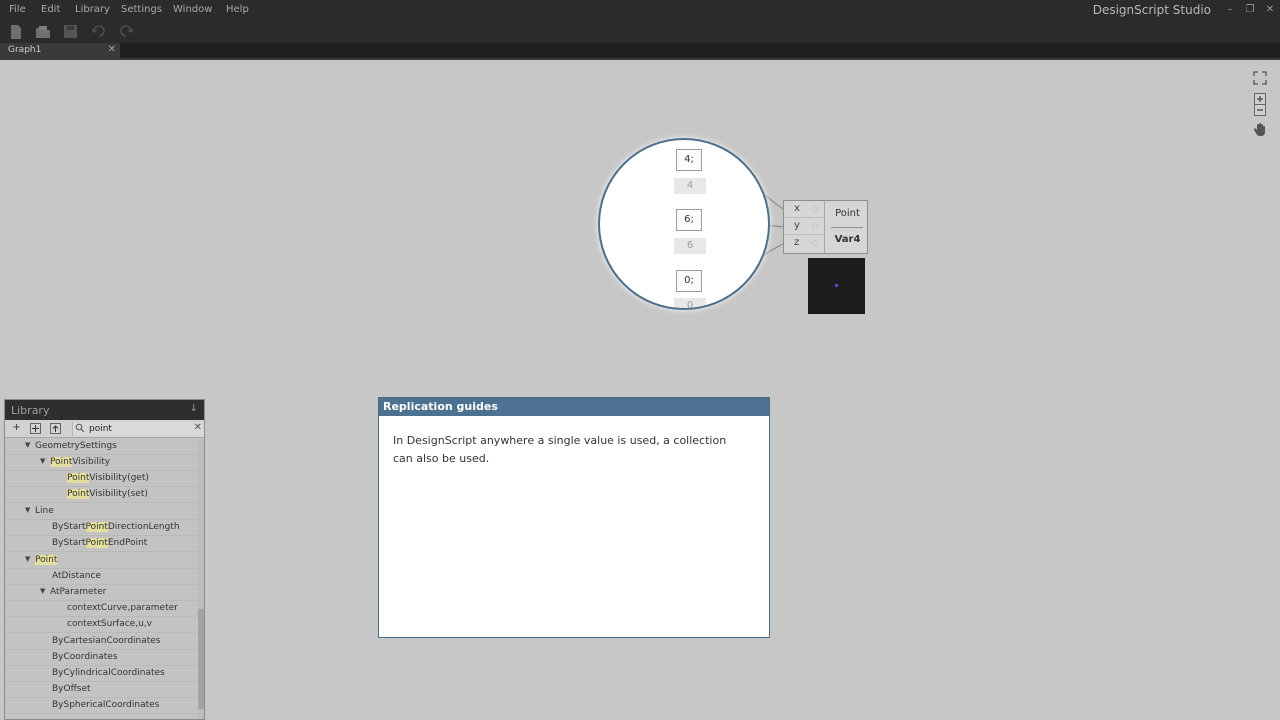 The width and height of the screenshot is (1280, 720). What do you see at coordinates (30, 410) in the screenshot?
I see `library-title: Library` at bounding box center [30, 410].